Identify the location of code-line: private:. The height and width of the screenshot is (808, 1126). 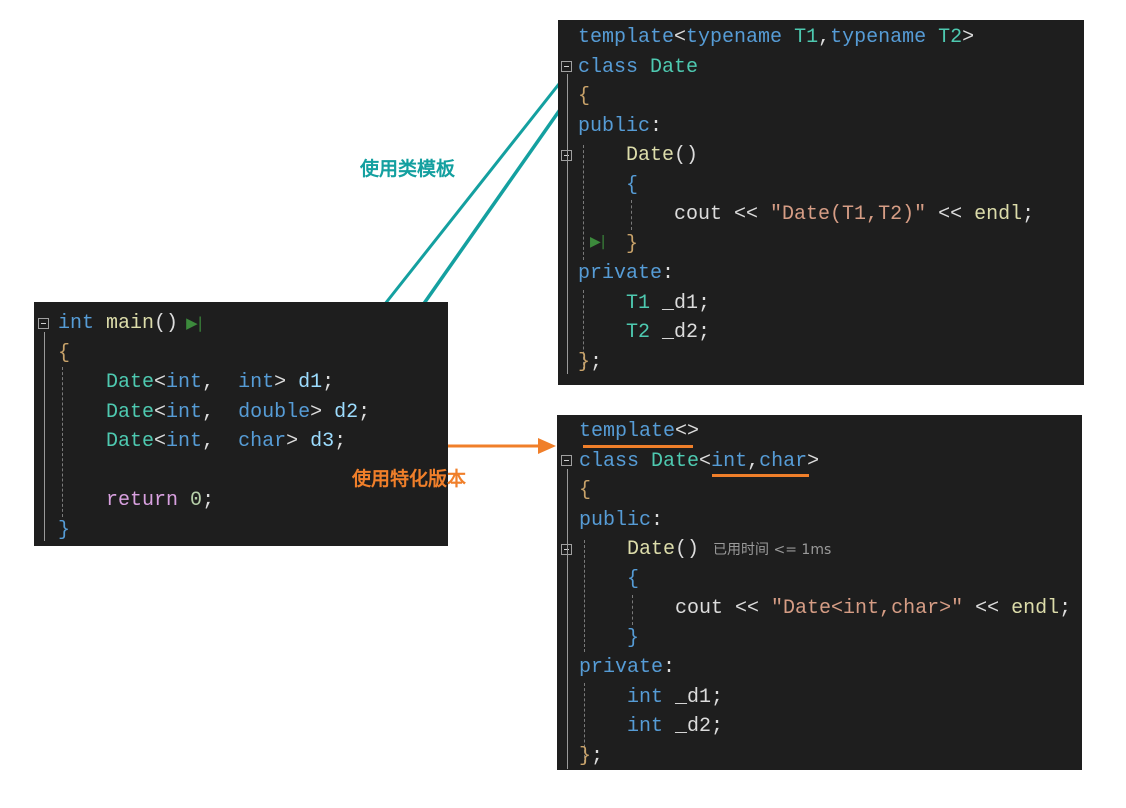
(825, 668).